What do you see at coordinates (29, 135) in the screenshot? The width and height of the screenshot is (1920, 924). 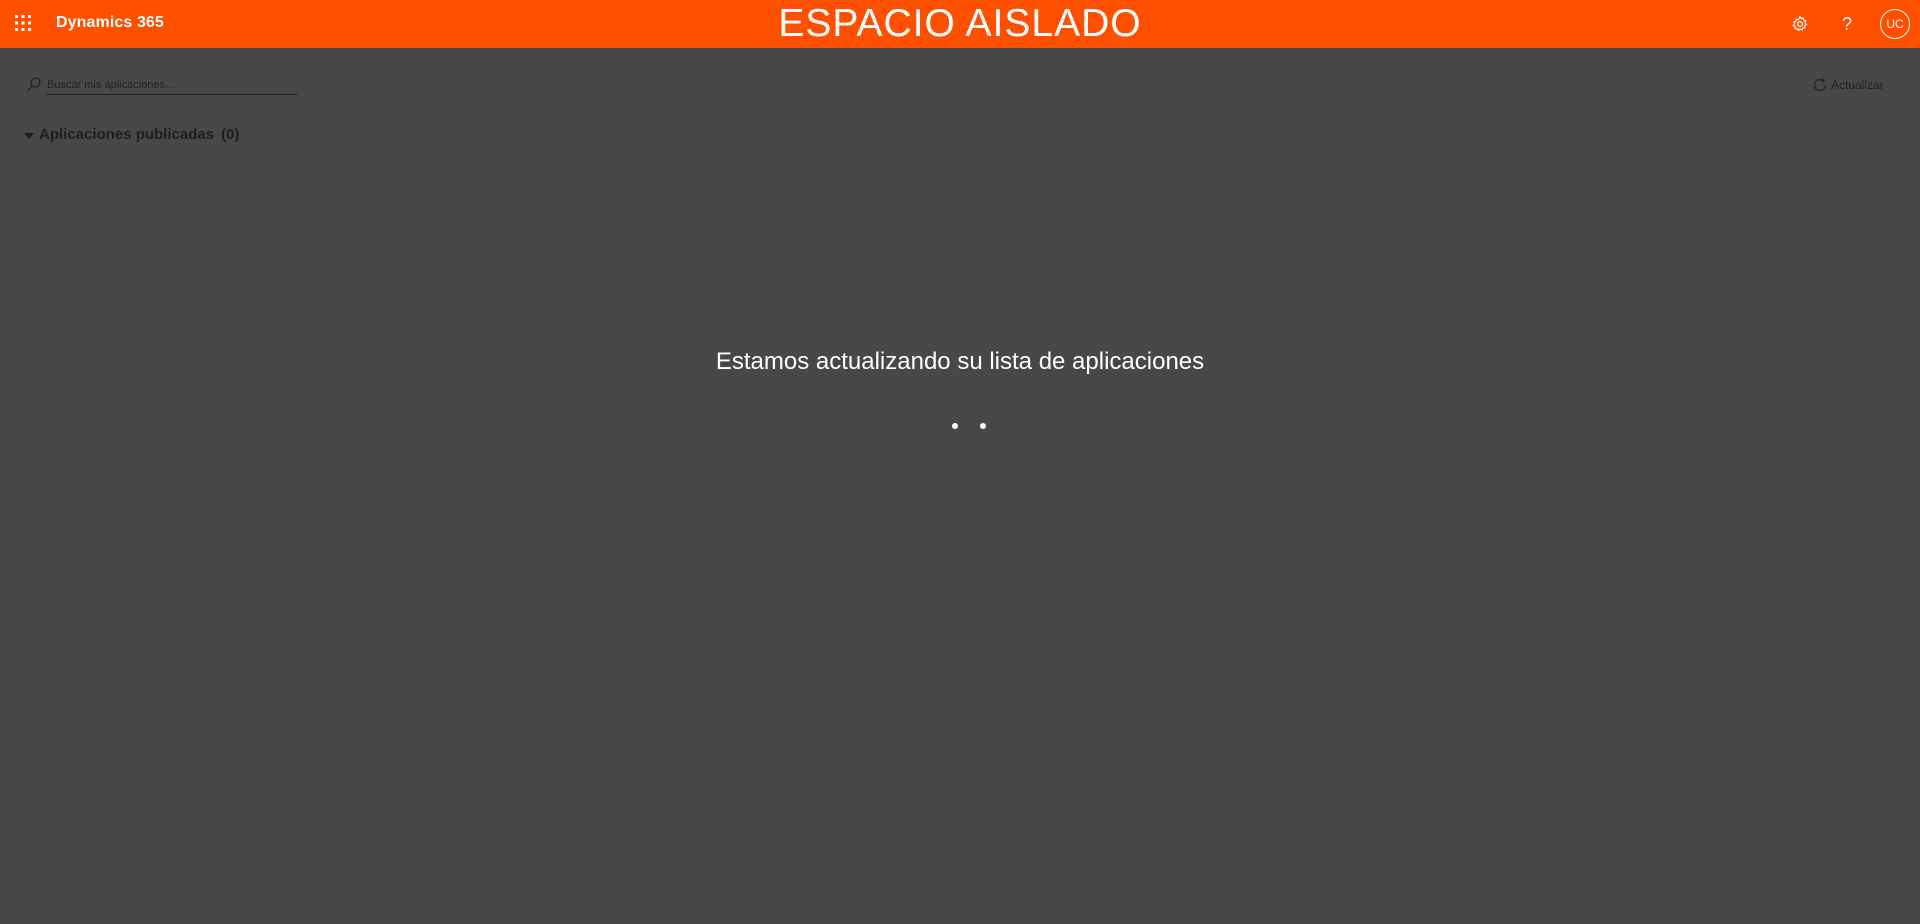 I see `caret-down-icon` at bounding box center [29, 135].